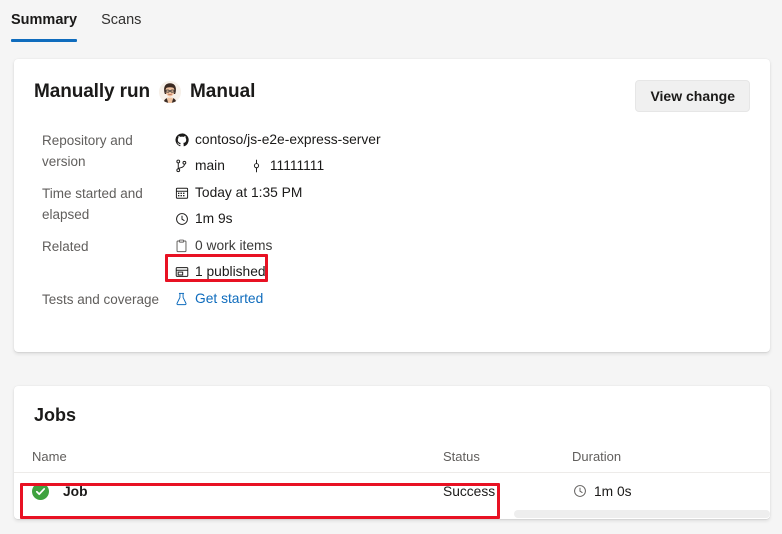 The height and width of the screenshot is (534, 782). Describe the element at coordinates (469, 491) in the screenshot. I see `job-status: Success` at that location.